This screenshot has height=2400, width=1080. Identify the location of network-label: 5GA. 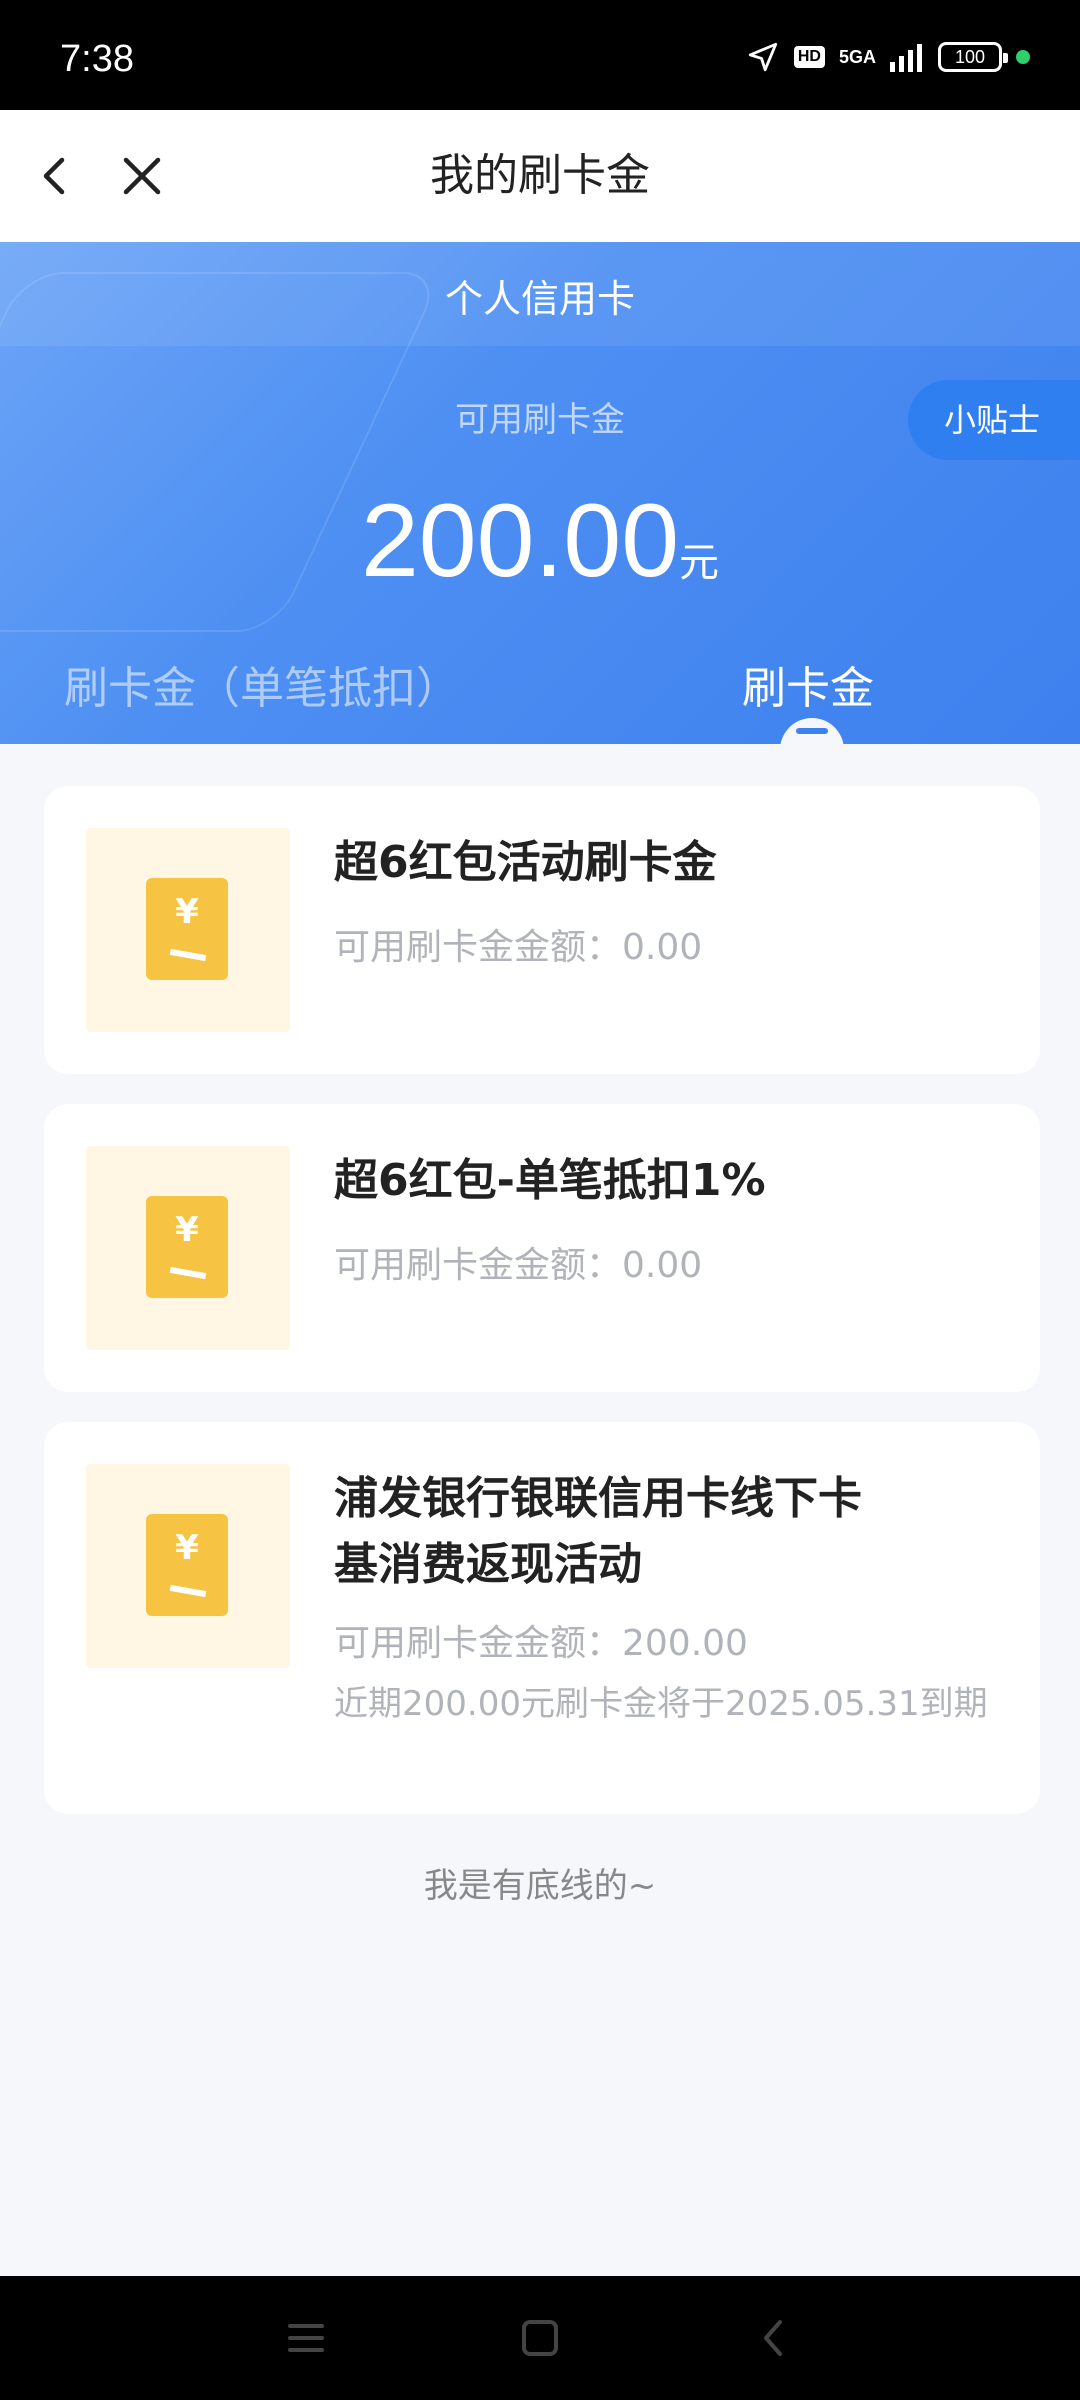
(857, 57).